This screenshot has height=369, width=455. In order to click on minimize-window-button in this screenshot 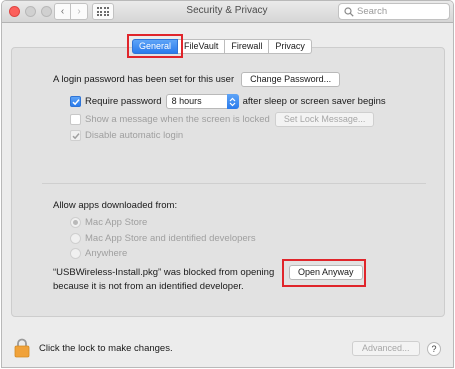, I will do `click(30, 11)`.